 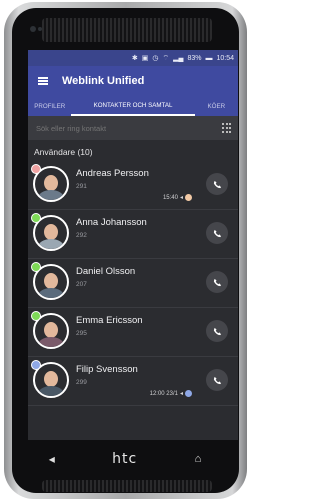 What do you see at coordinates (52, 459) in the screenshot?
I see `back-icon: ◂` at bounding box center [52, 459].